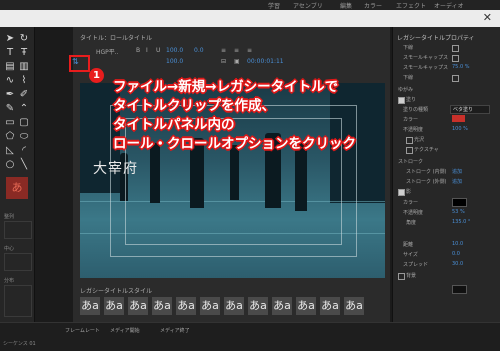  Describe the element at coordinates (373, 5) in the screenshot. I see `tab-color: カラー` at that location.